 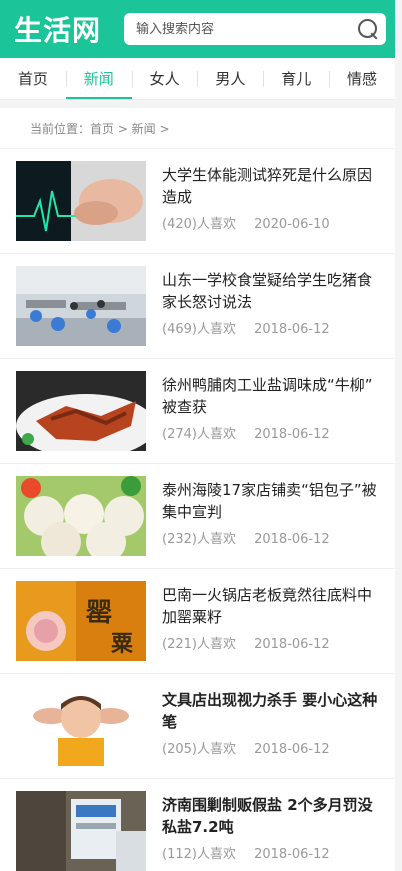 I want to click on article-meta: (469)人喜欢 2018-06-12, so click(x=272, y=327).